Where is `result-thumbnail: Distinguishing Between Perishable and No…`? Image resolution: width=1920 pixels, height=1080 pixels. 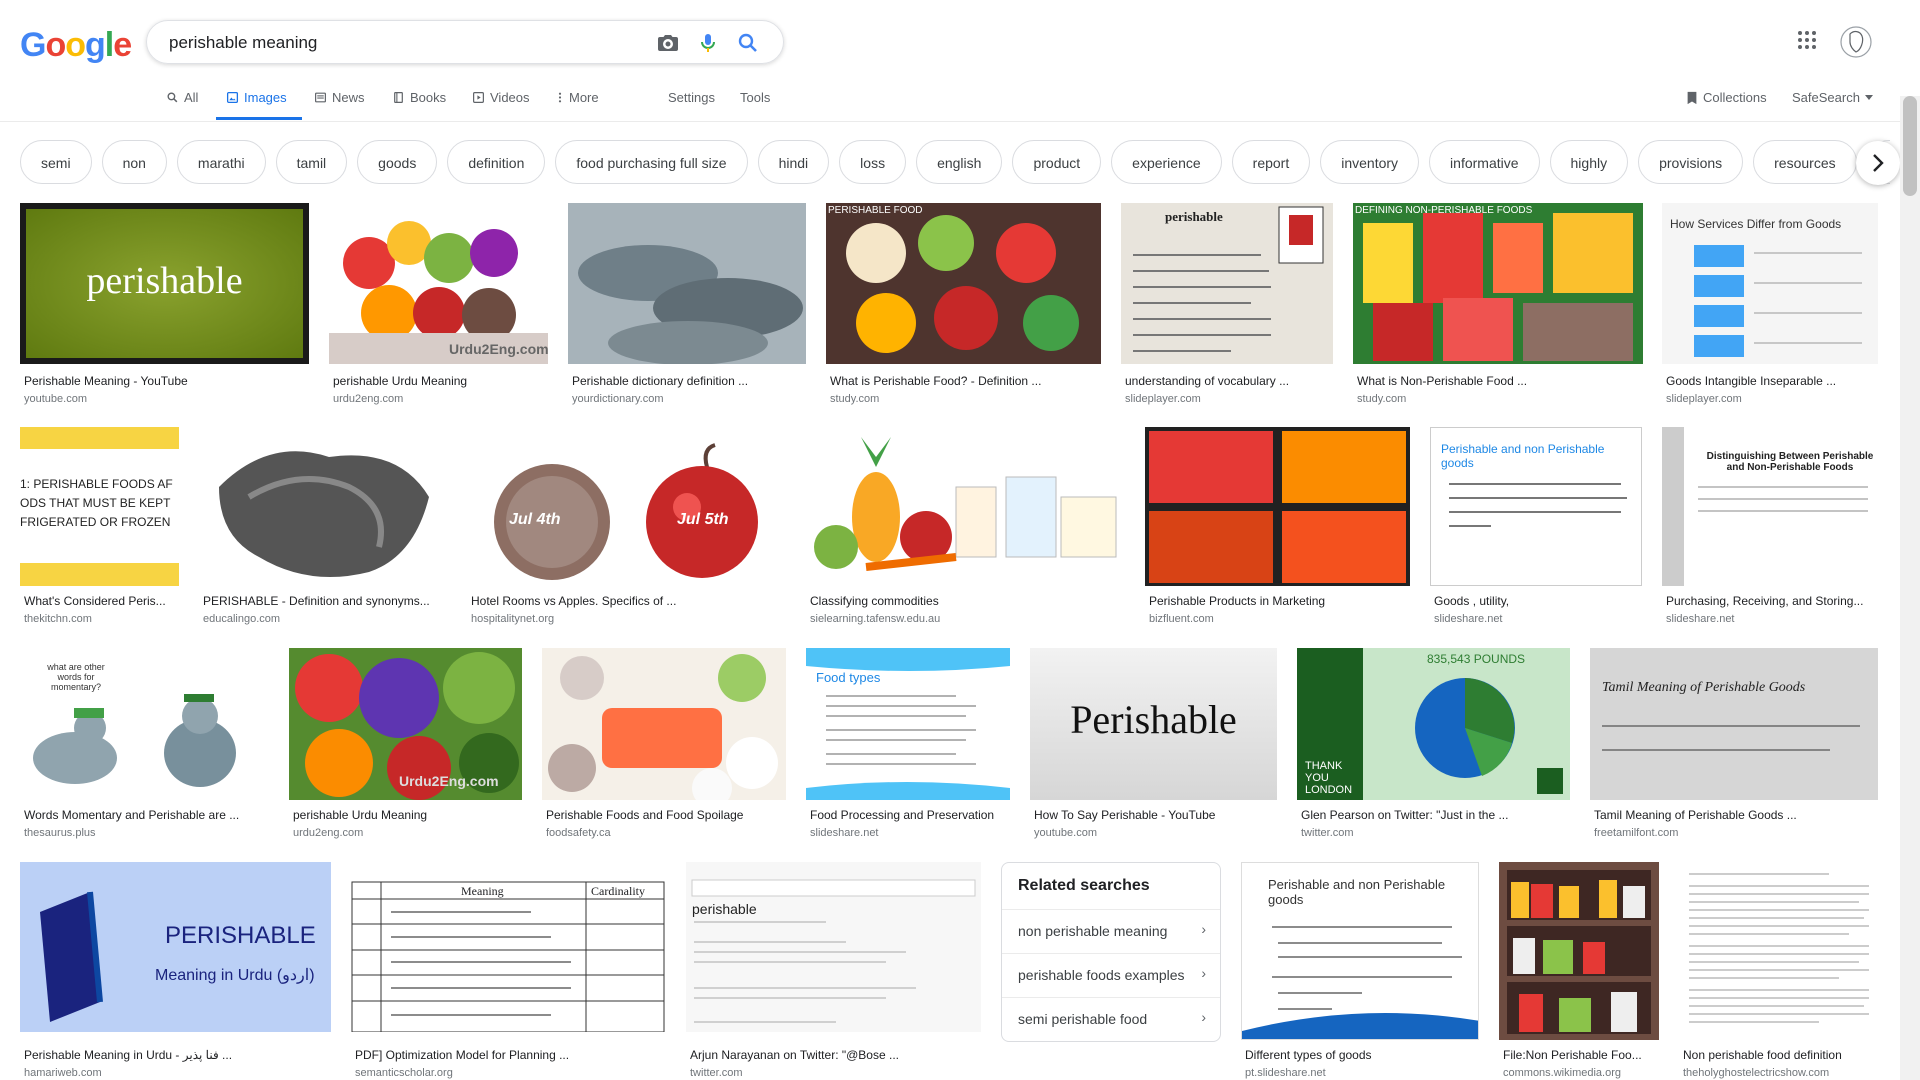 result-thumbnail: Distinguishing Between Perishable and No… is located at coordinates (1770, 506).